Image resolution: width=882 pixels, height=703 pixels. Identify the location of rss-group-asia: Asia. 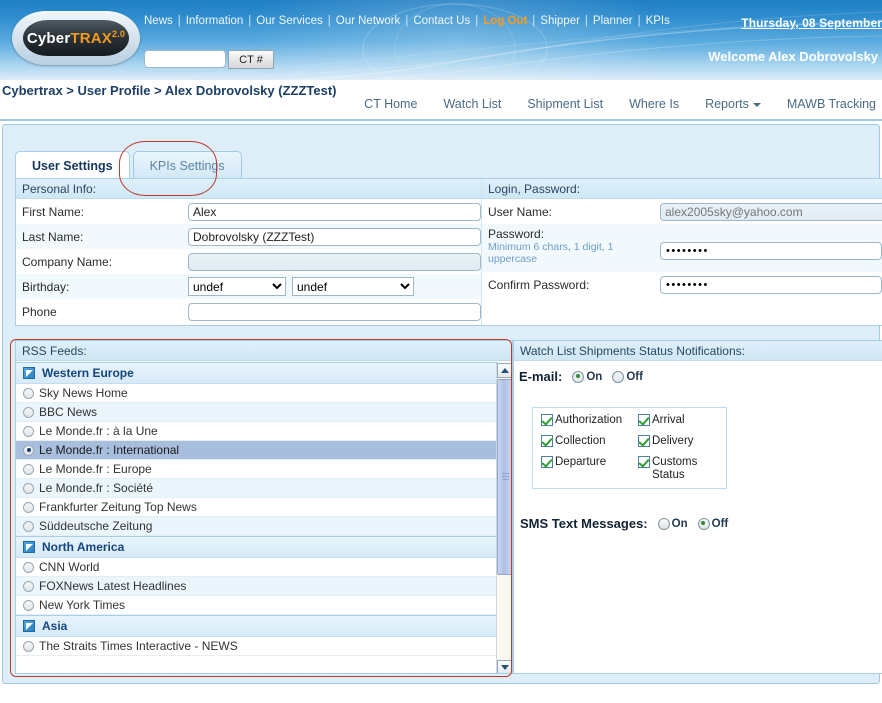
(257, 626).